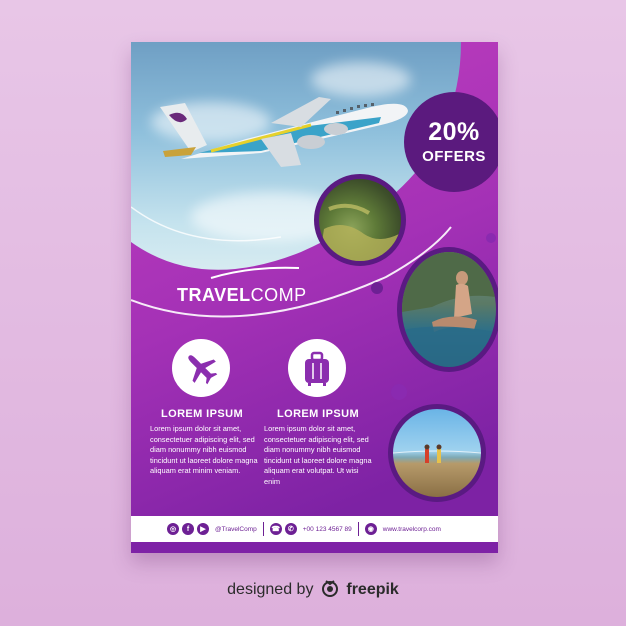 This screenshot has height=626, width=626. Describe the element at coordinates (314, 547) in the screenshot. I see `footer-band` at that location.